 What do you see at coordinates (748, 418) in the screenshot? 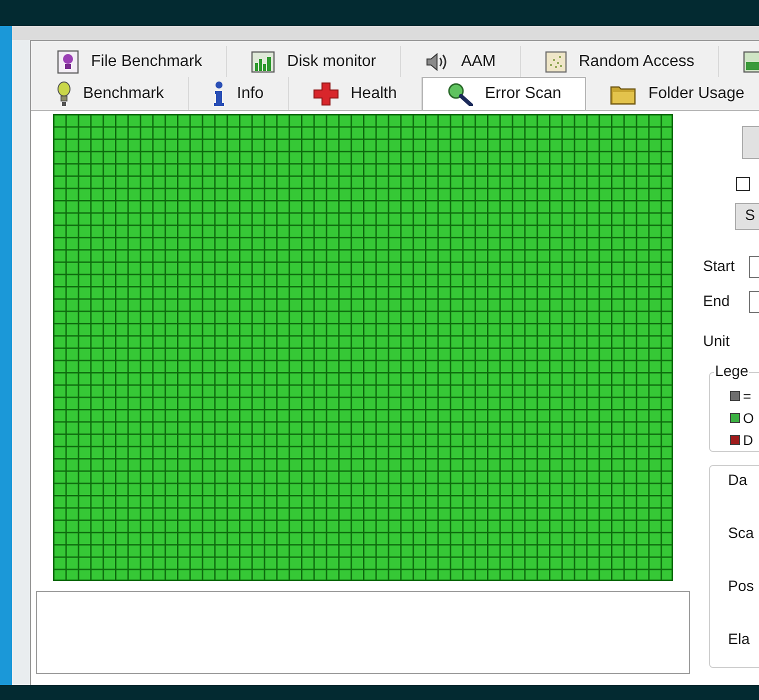
I see `legend-label: O` at bounding box center [748, 418].